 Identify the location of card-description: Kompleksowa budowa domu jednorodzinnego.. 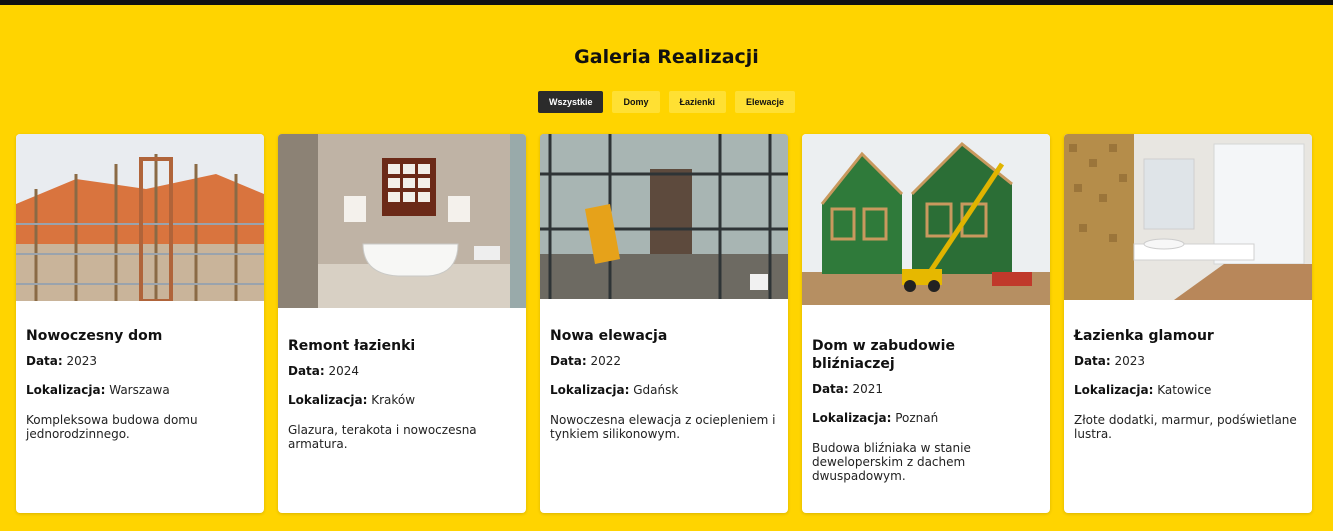
(112, 427).